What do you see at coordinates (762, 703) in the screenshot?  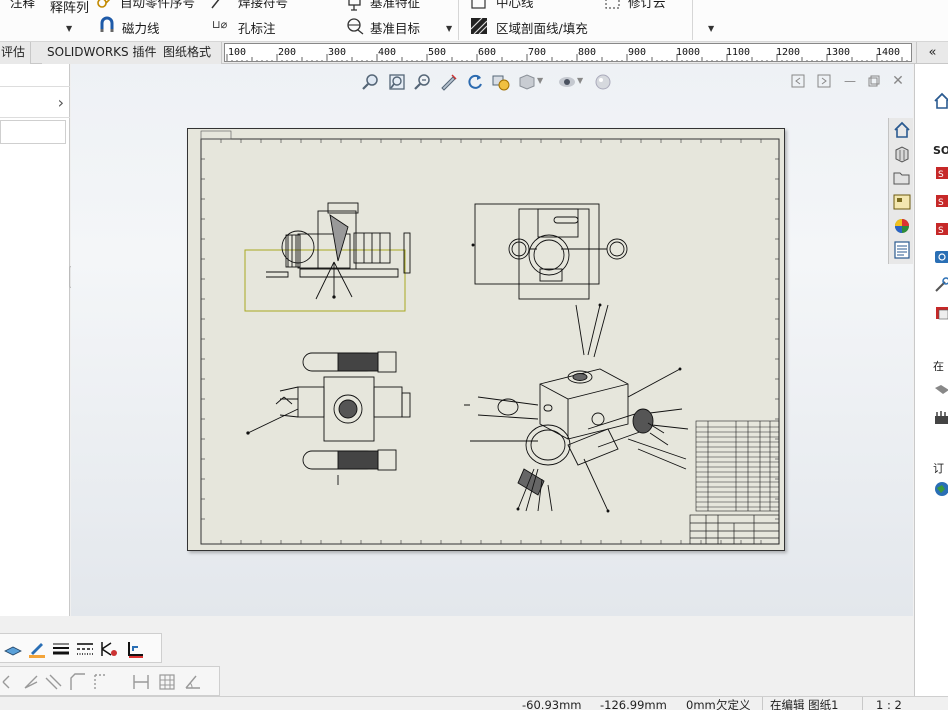 I see `divider` at bounding box center [762, 703].